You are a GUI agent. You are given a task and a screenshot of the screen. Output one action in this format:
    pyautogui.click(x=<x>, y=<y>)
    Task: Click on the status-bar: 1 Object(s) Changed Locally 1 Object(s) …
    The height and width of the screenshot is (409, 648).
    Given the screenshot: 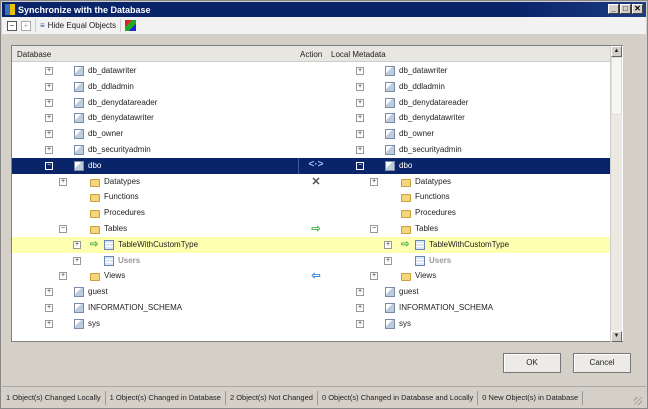 What is the action you would take?
    pyautogui.click(x=324, y=397)
    